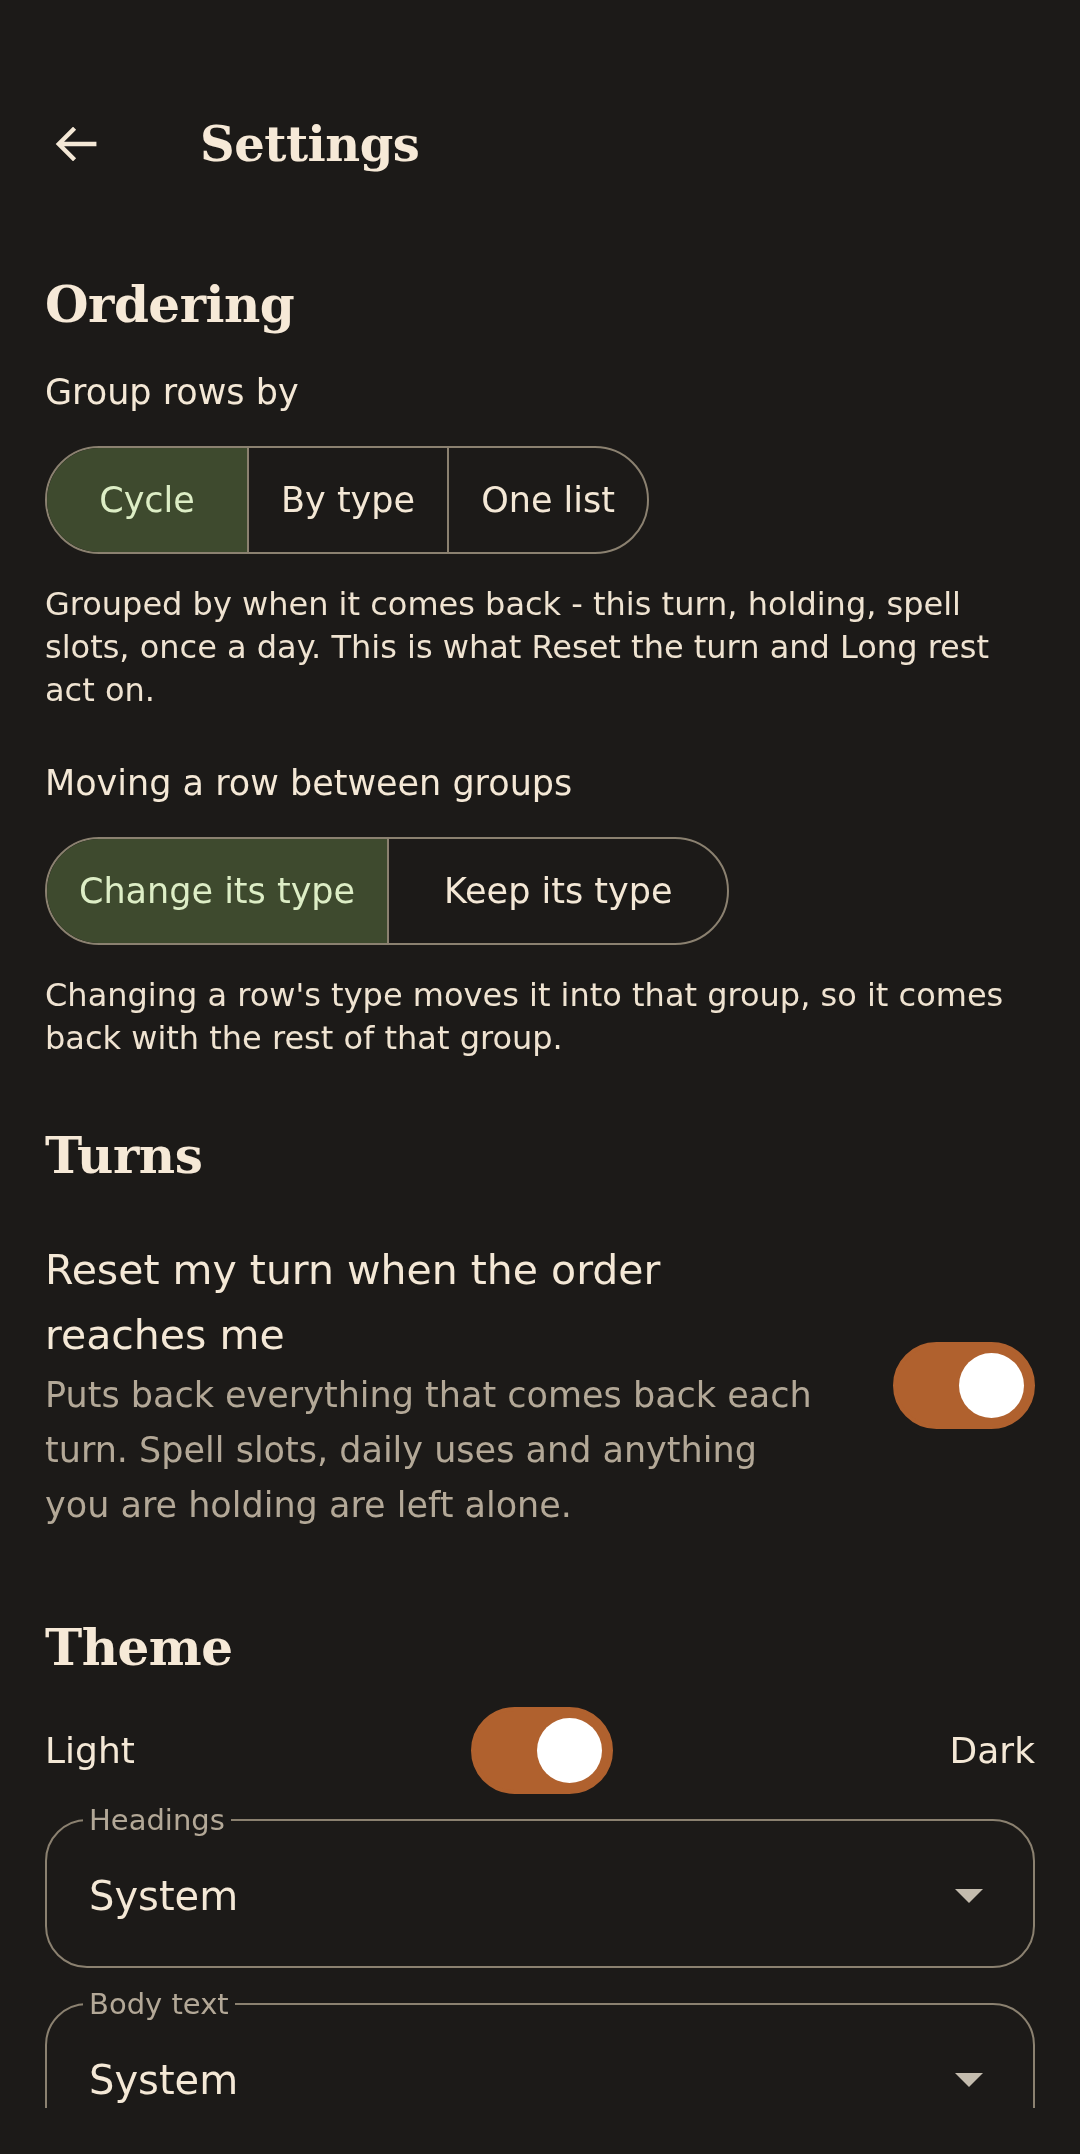 Image resolution: width=1080 pixels, height=2154 pixels. I want to click on setting-title: Reset my turn when the order reaches me, so click(353, 1303).